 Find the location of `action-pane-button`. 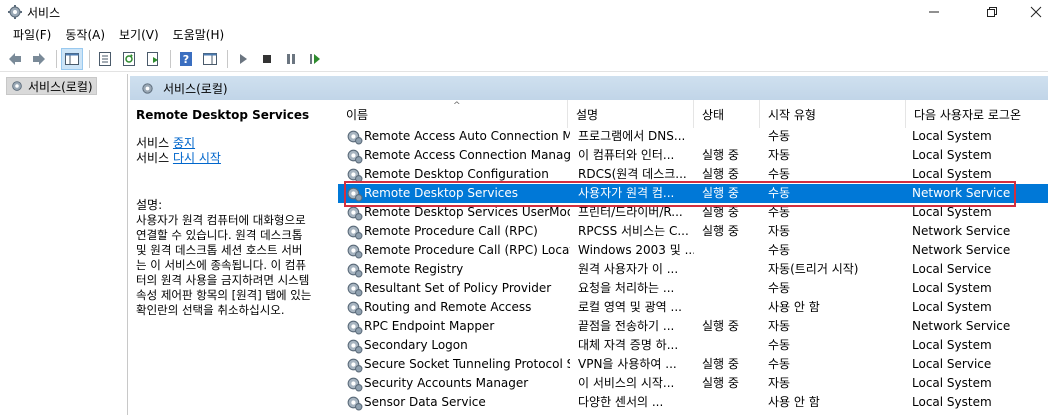

action-pane-button is located at coordinates (210, 59).